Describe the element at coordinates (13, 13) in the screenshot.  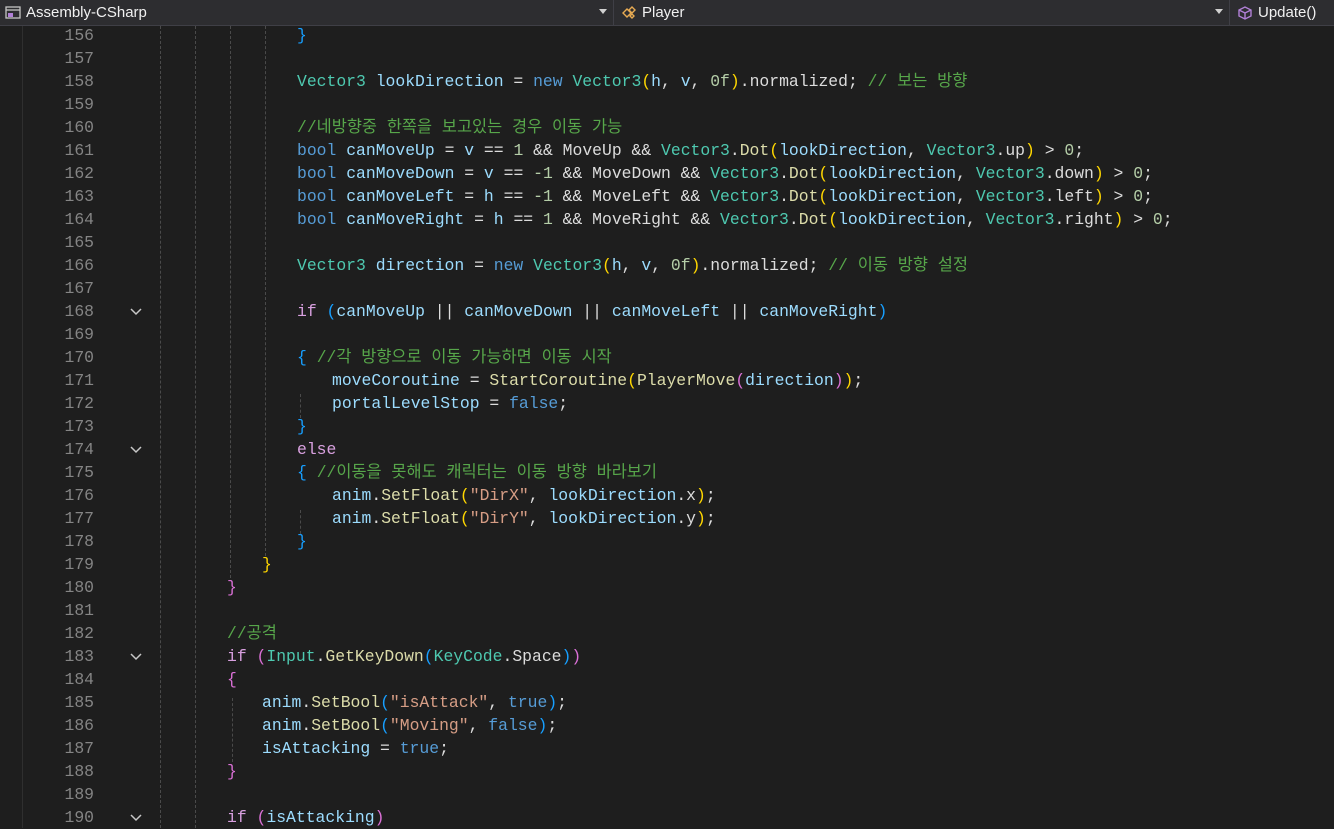
I see `csharp-project-icon` at that location.